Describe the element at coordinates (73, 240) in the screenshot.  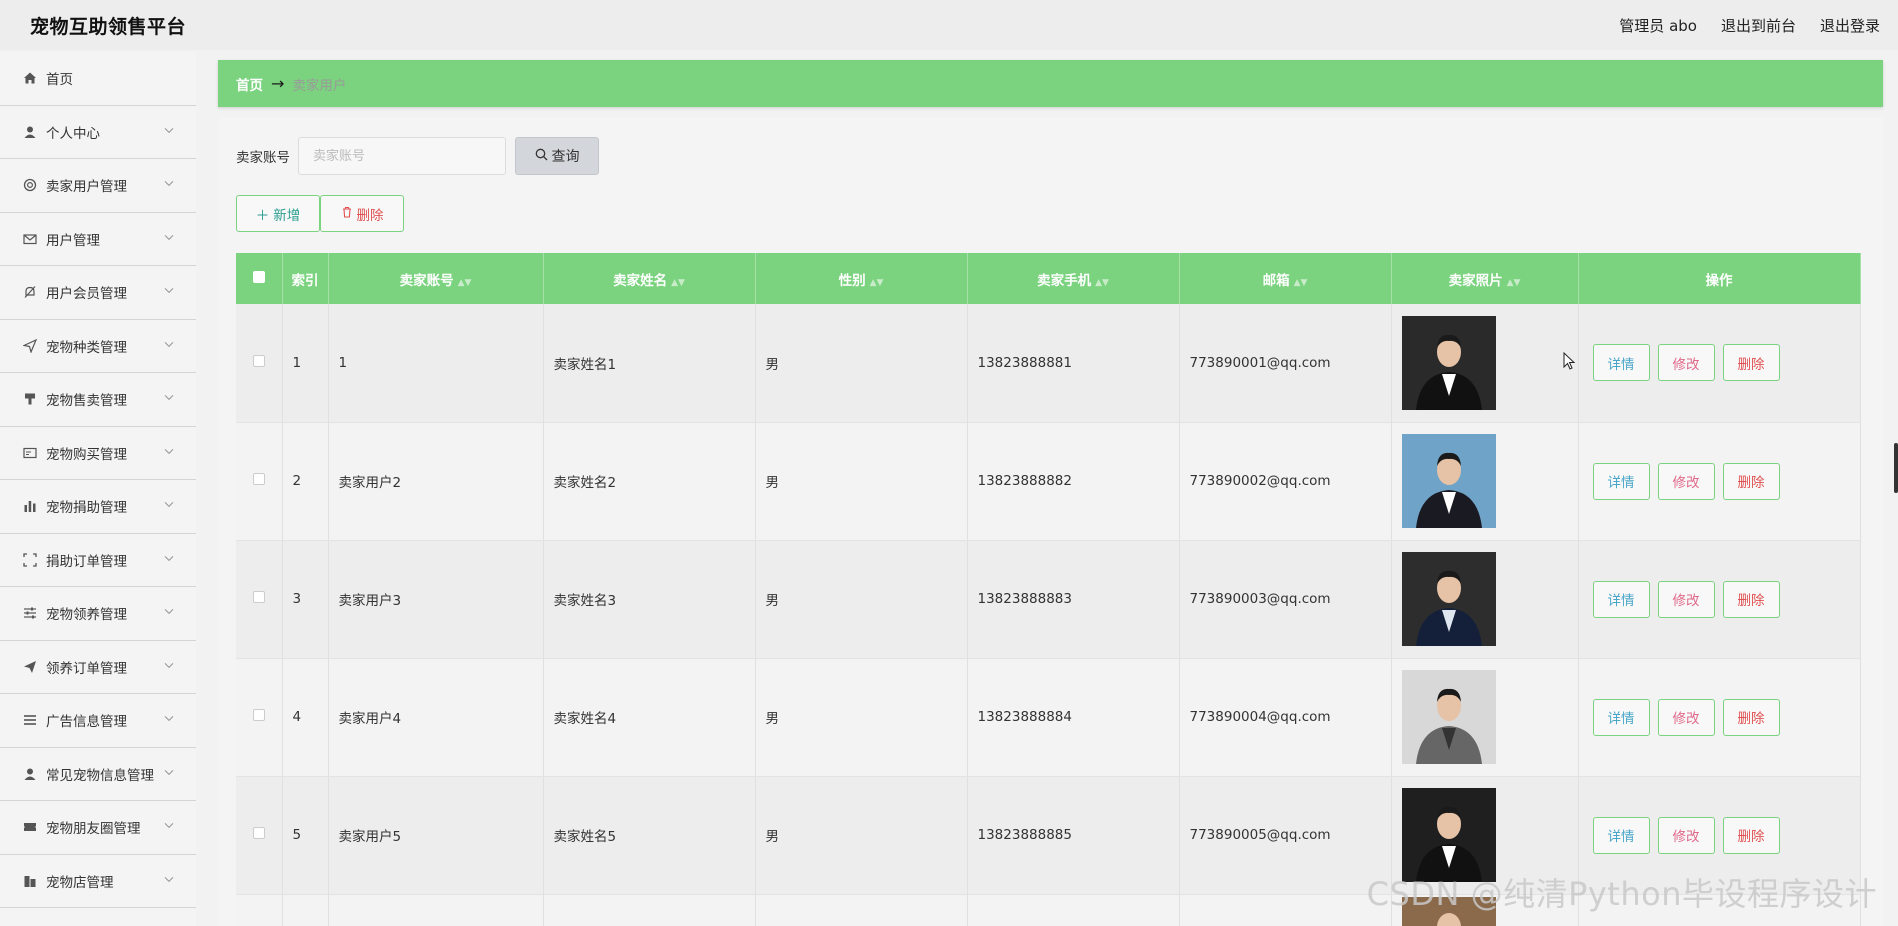
I see `sidebar-item-label: 用户管理` at that location.